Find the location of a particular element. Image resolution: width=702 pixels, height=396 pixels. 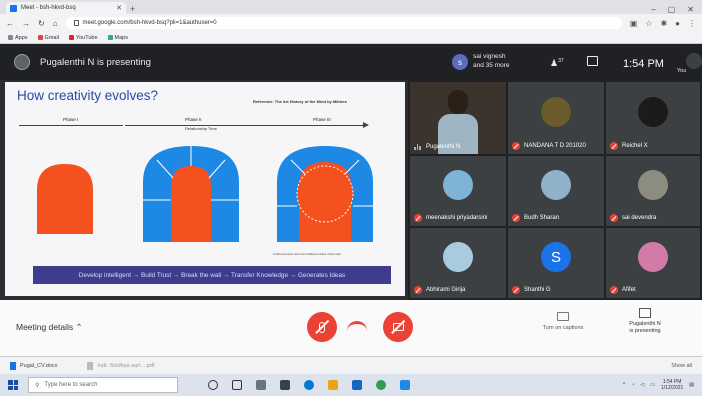

back-icon: ← is located at coordinates (10, 23).